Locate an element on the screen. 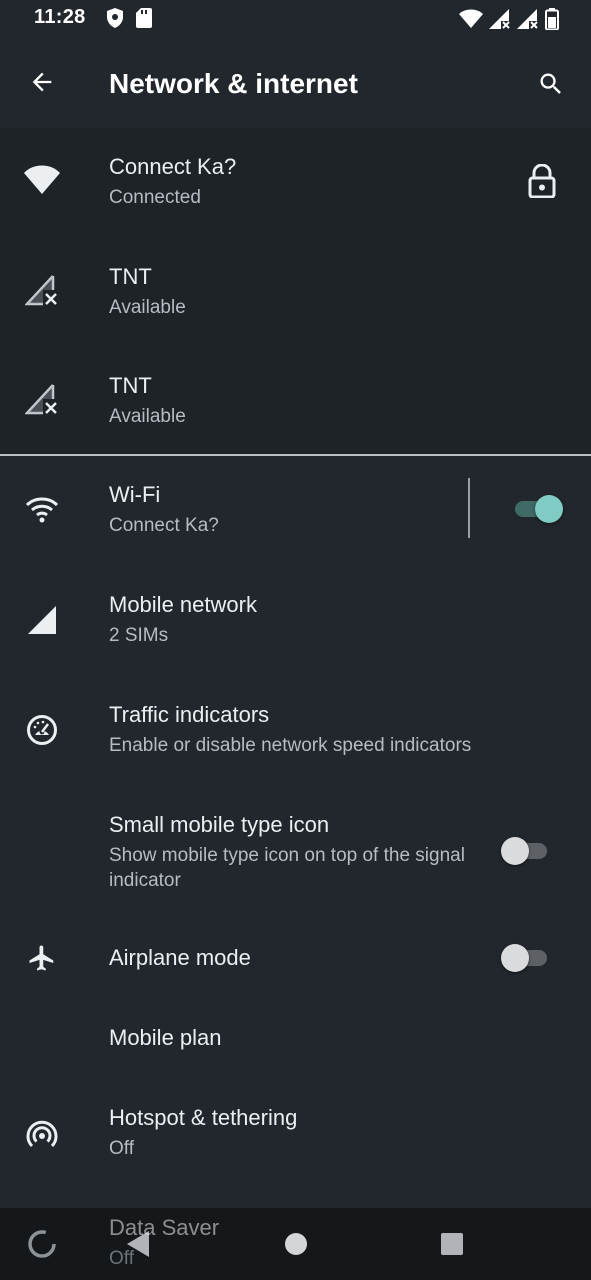  back-button is located at coordinates (42, 82).